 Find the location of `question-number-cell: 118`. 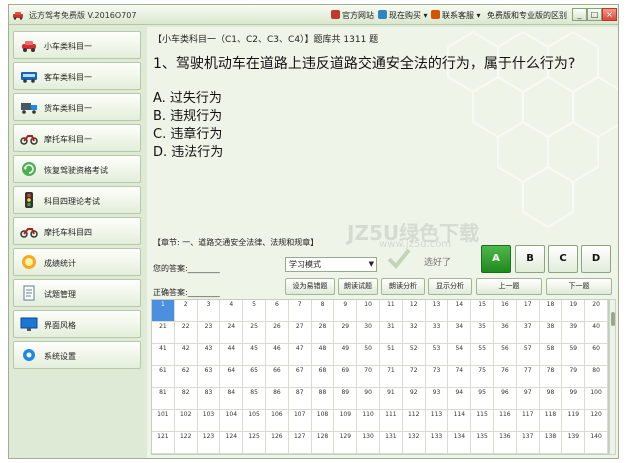

question-number-cell: 118 is located at coordinates (551, 421).